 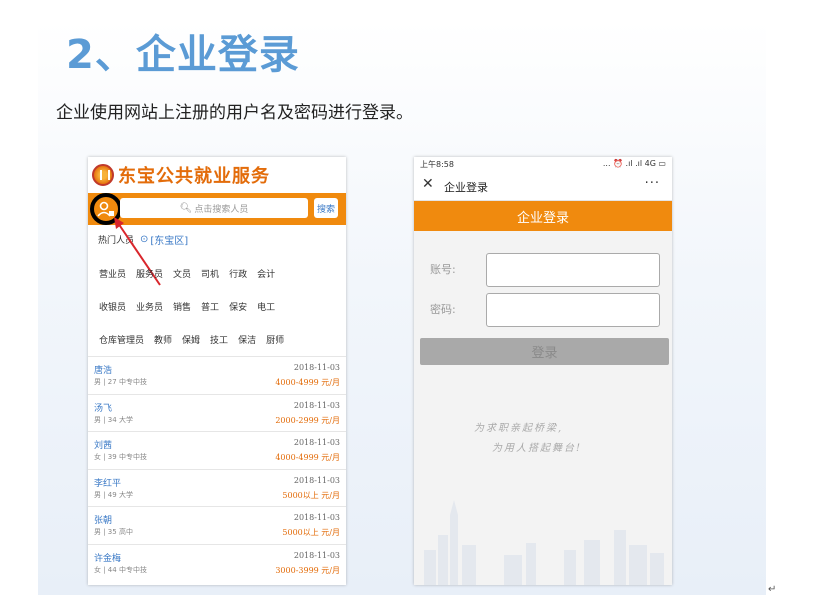 I want to click on search-icon: 🔍︎, so click(x=186, y=208).